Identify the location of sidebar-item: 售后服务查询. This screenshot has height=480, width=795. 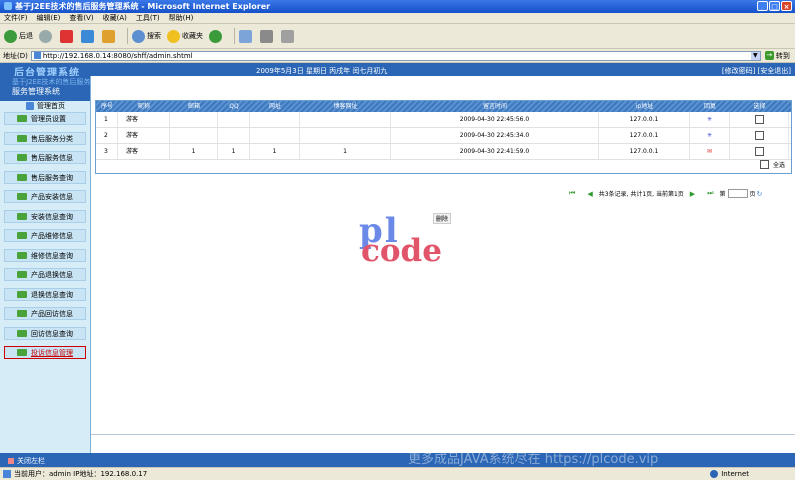
(45, 177).